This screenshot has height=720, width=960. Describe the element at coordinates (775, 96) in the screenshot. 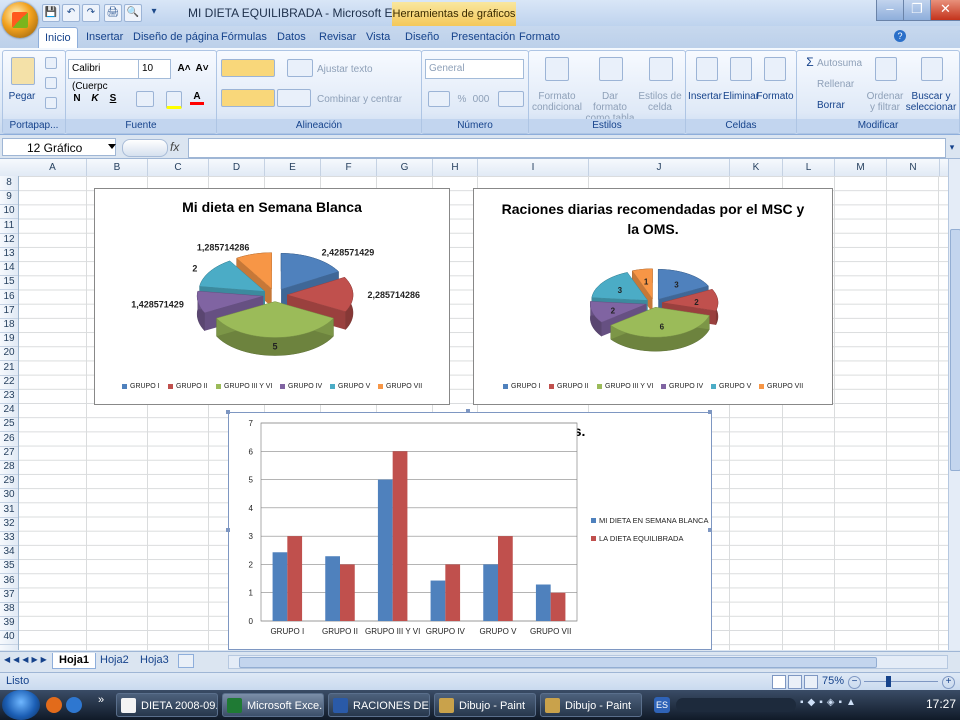

I see `format-button: Formato` at that location.